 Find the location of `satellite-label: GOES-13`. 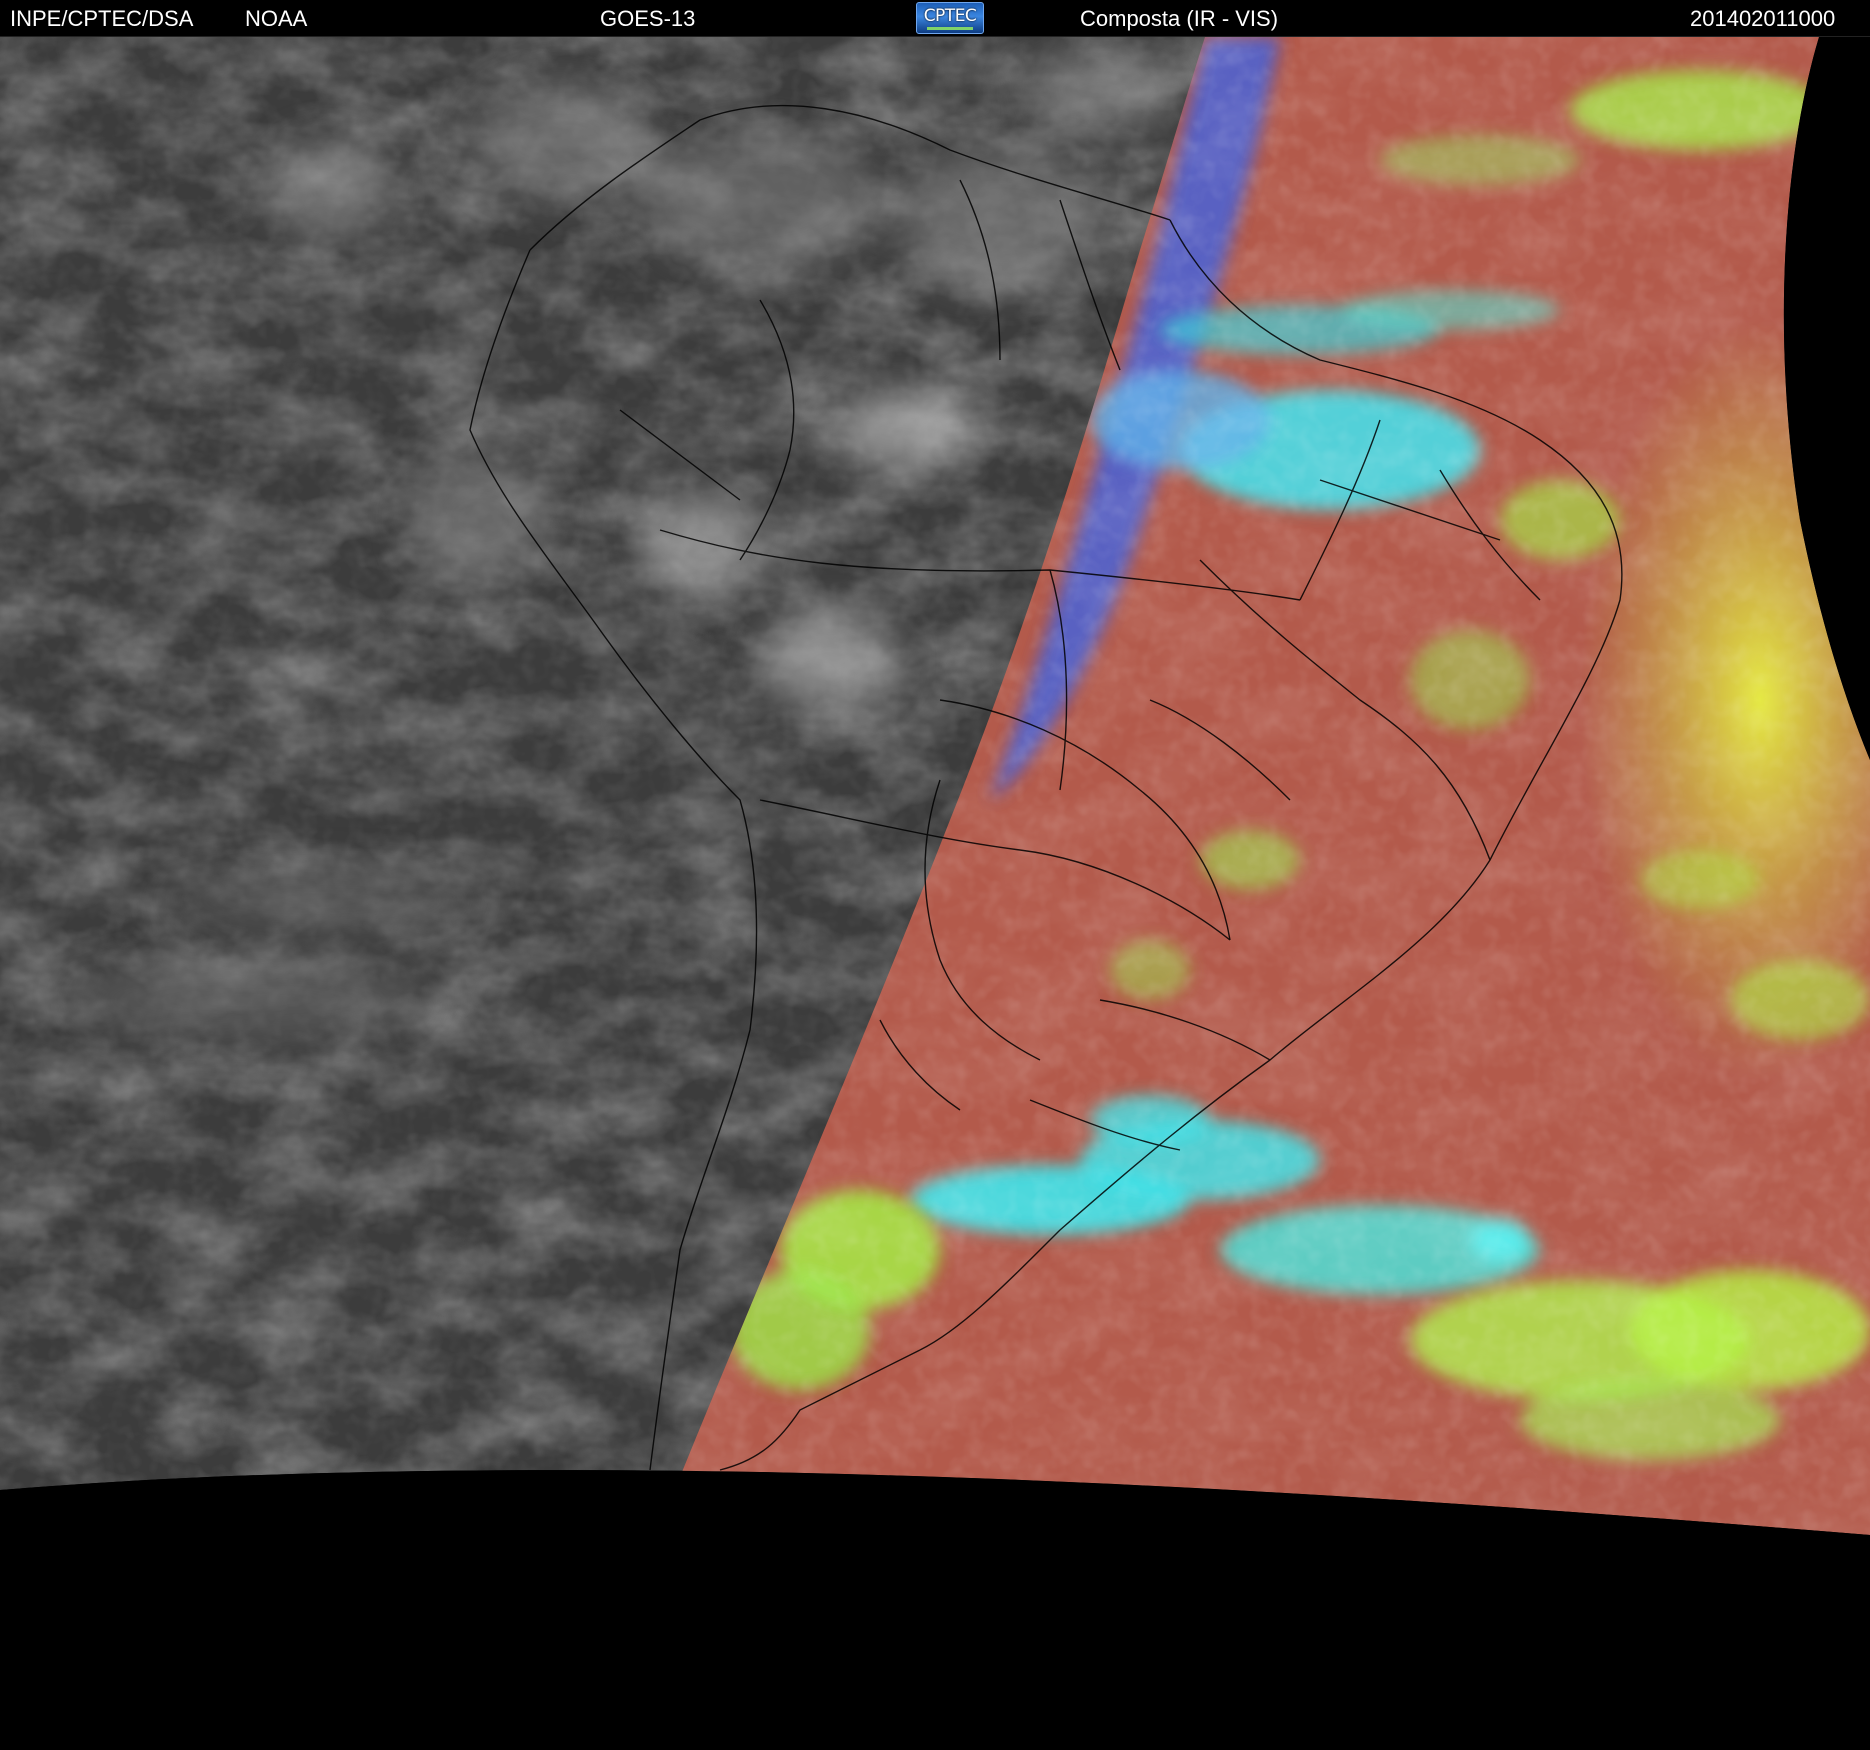

satellite-label: GOES-13 is located at coordinates (648, 18).